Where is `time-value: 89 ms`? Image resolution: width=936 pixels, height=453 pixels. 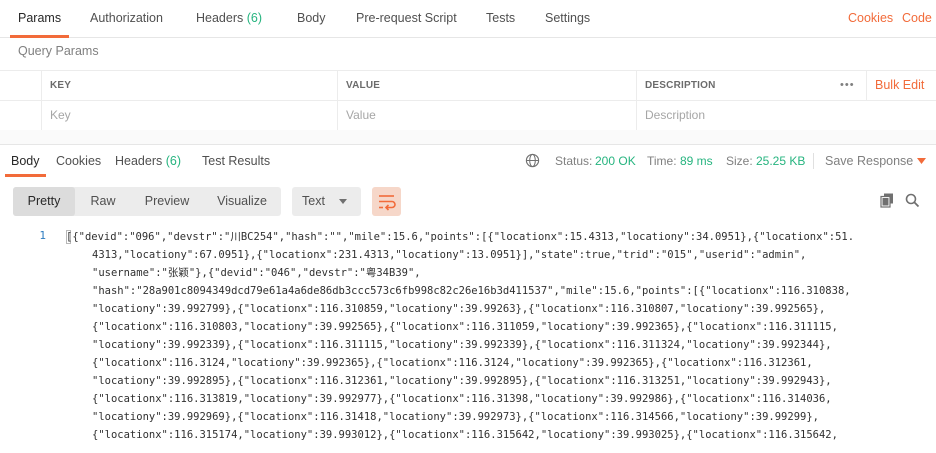
time-value: 89 ms is located at coordinates (696, 161).